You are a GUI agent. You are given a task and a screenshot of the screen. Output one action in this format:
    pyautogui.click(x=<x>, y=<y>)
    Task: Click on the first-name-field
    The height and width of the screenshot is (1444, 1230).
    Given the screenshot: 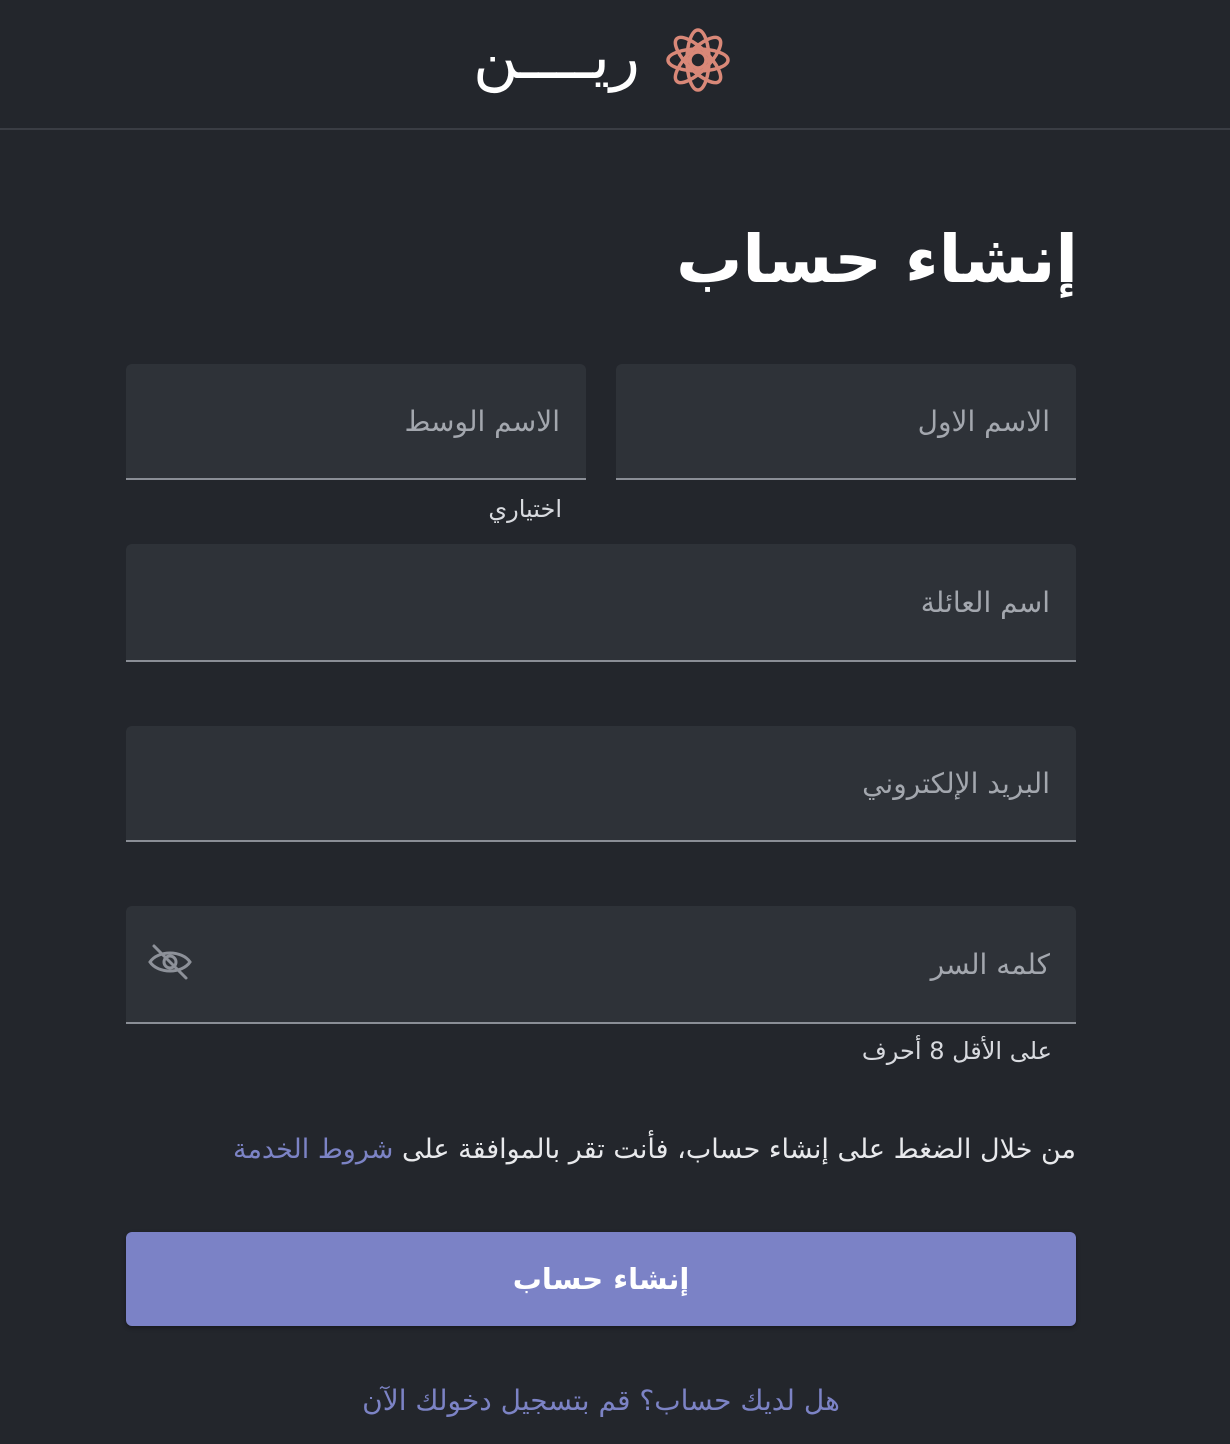 What is the action you would take?
    pyautogui.click(x=846, y=422)
    